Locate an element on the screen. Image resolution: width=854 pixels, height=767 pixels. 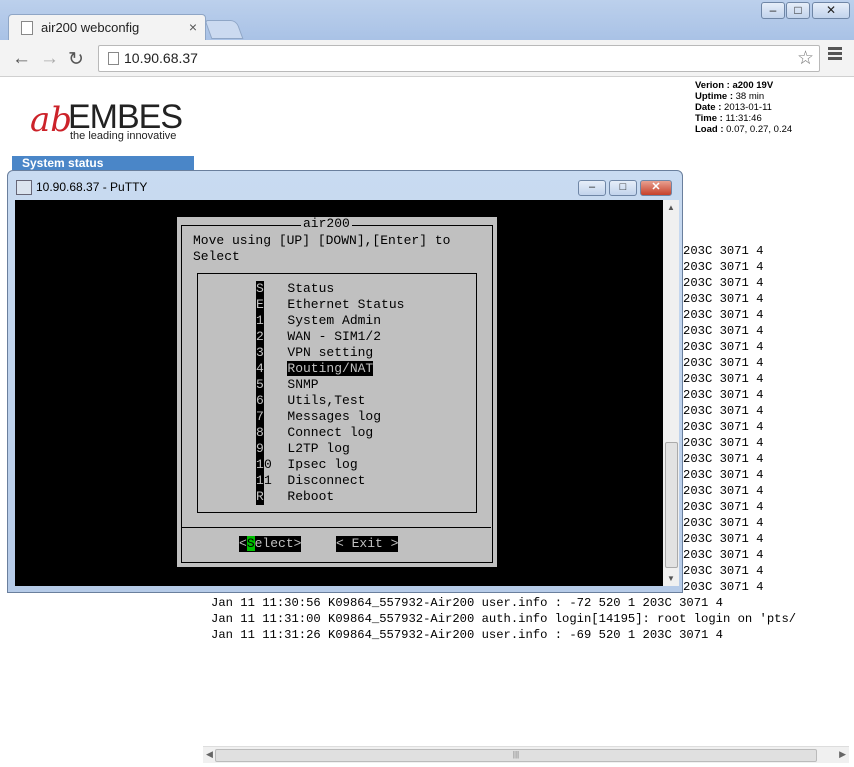
menu-item-label: System Admin is located at coordinates (334, 320).